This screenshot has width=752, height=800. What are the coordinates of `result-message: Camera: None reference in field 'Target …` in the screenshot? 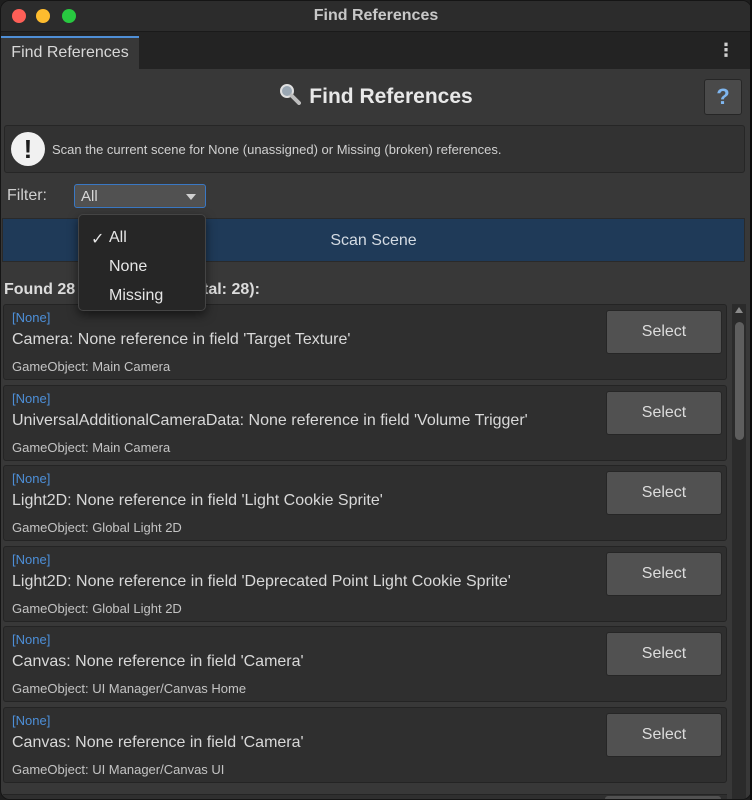 It's located at (181, 339).